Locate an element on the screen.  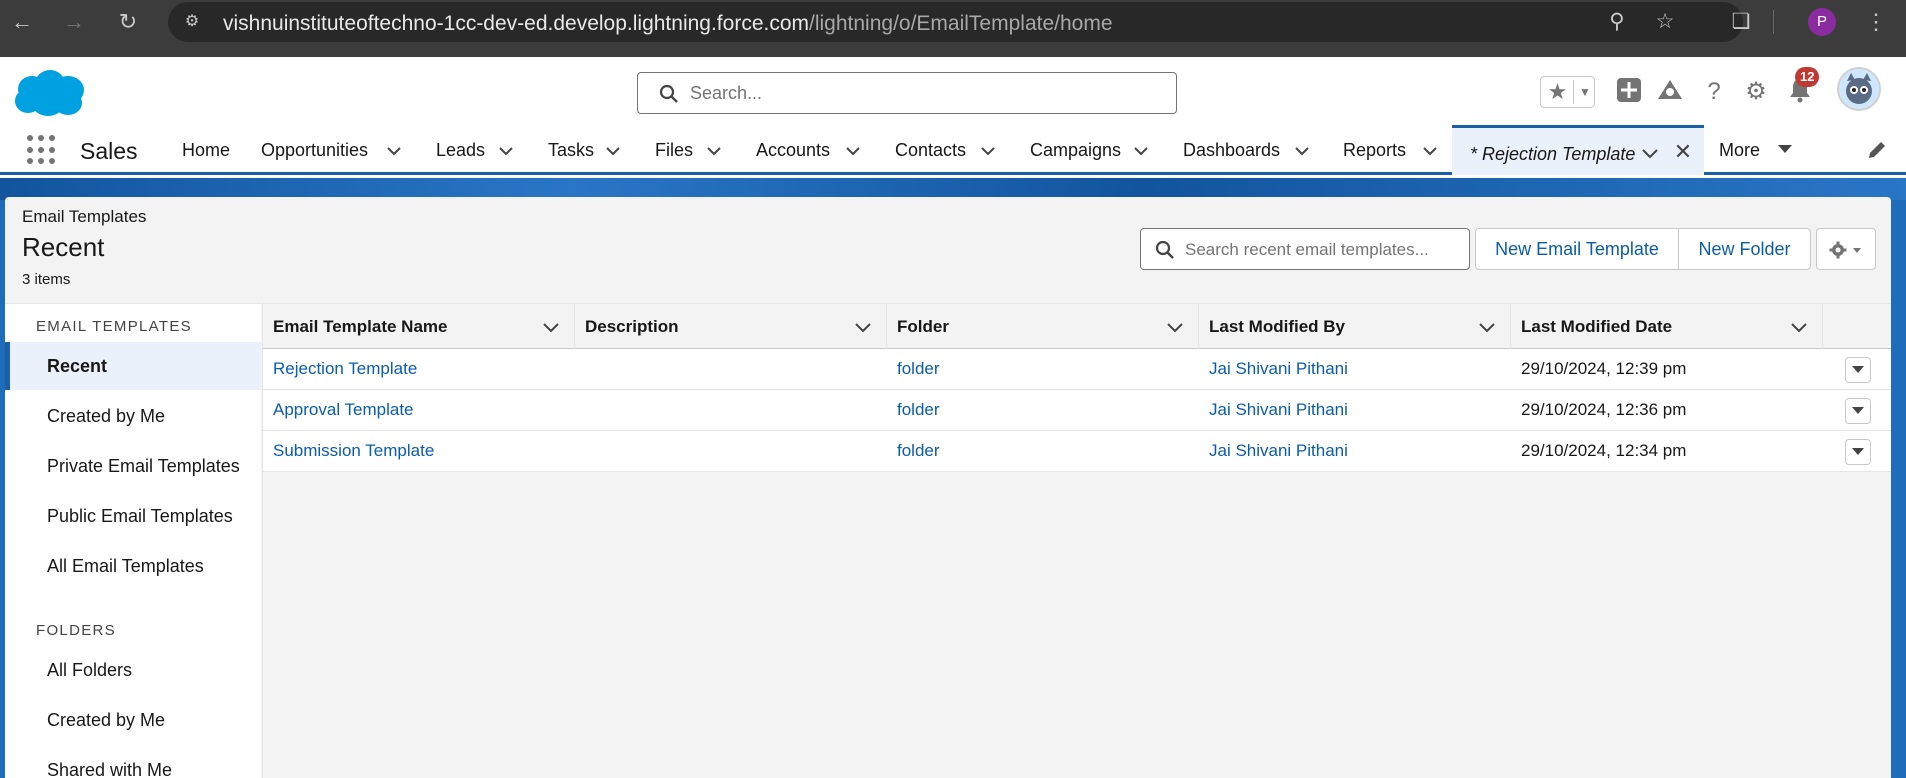
modified-date: 29/10/2024, 12:36 pm is located at coordinates (1604, 409).